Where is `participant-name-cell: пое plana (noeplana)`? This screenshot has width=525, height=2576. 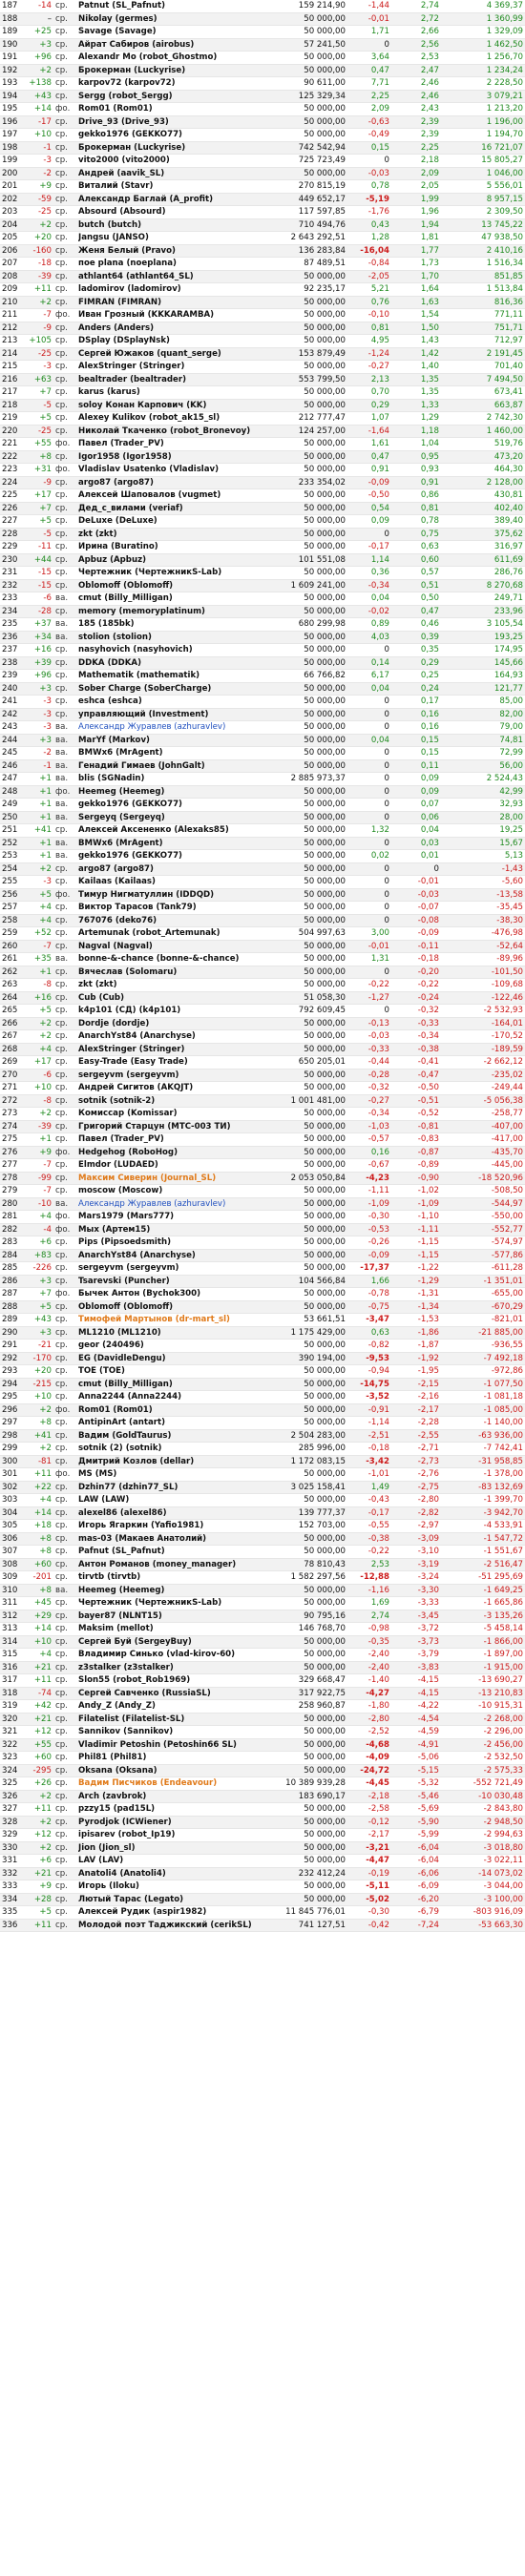
participant-name-cell: пое plana (noeplana) is located at coordinates (176, 264).